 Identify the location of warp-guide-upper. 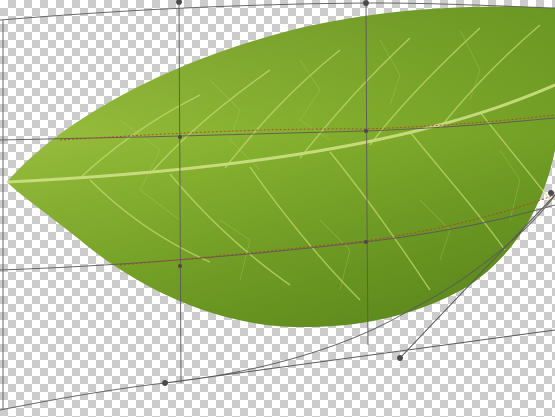
(307, 127).